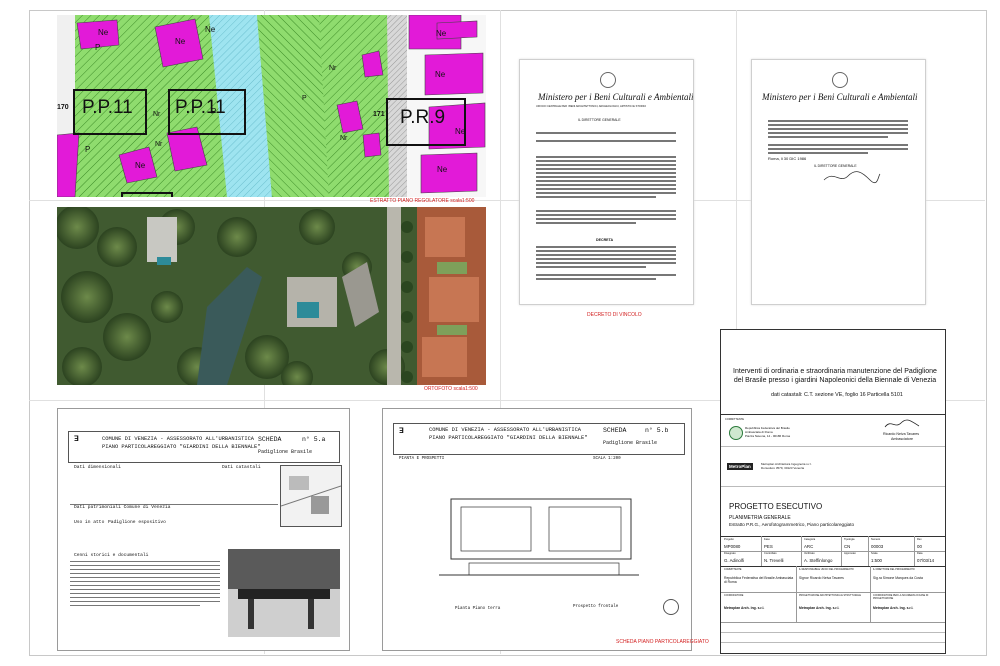 This screenshot has height=666, width=1000. I want to click on firm-line: Dorsoduro 3579, 30123 Venezia, so click(783, 468).